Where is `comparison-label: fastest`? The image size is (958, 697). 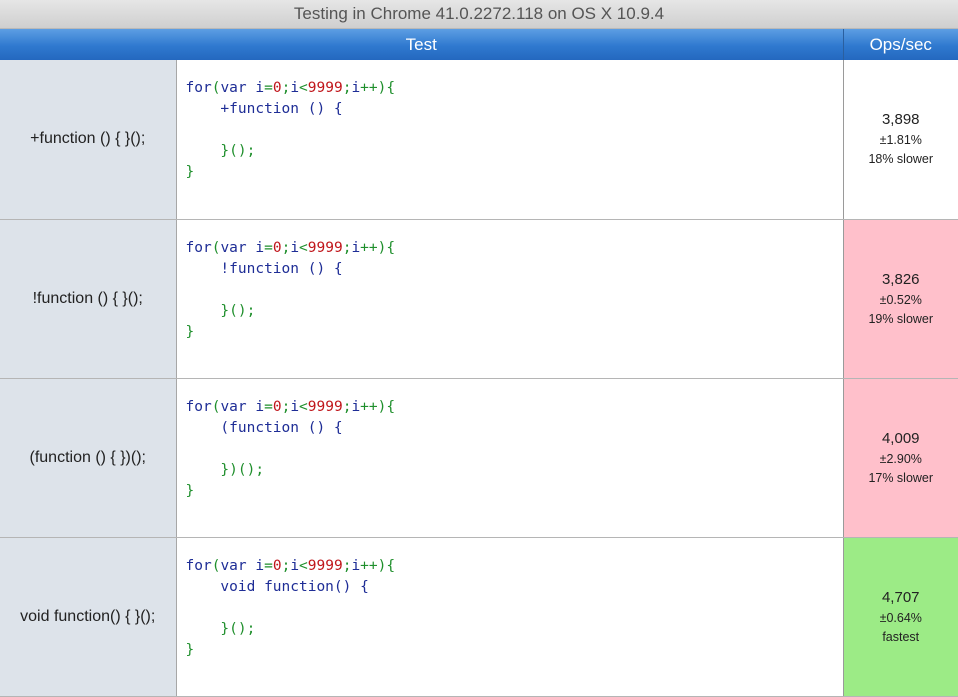 comparison-label: fastest is located at coordinates (901, 637).